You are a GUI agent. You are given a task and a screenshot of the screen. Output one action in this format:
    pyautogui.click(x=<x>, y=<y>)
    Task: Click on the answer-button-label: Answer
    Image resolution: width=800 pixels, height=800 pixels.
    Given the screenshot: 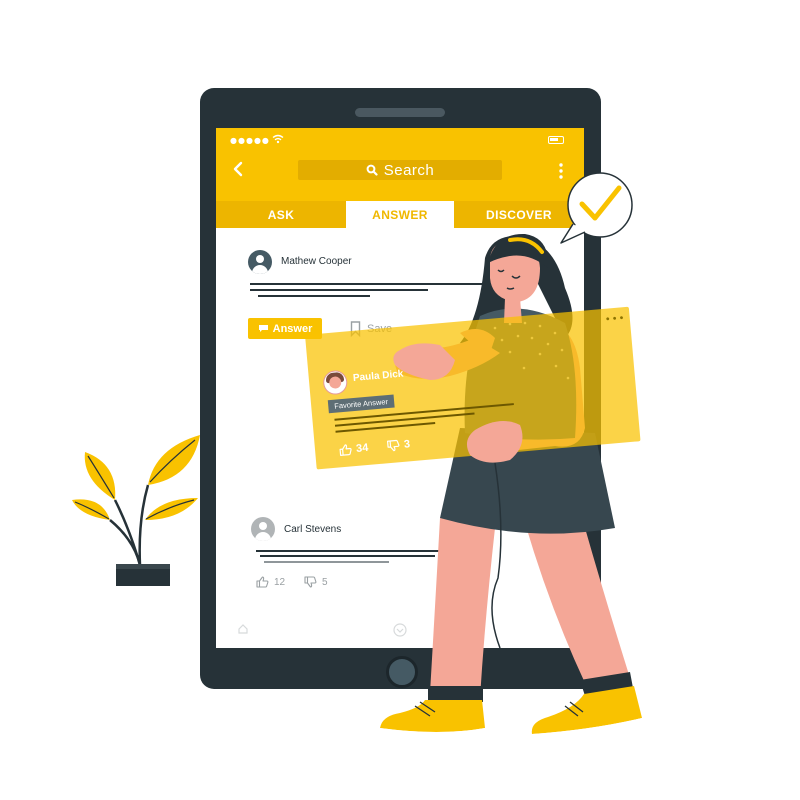 What is the action you would take?
    pyautogui.click(x=292, y=328)
    